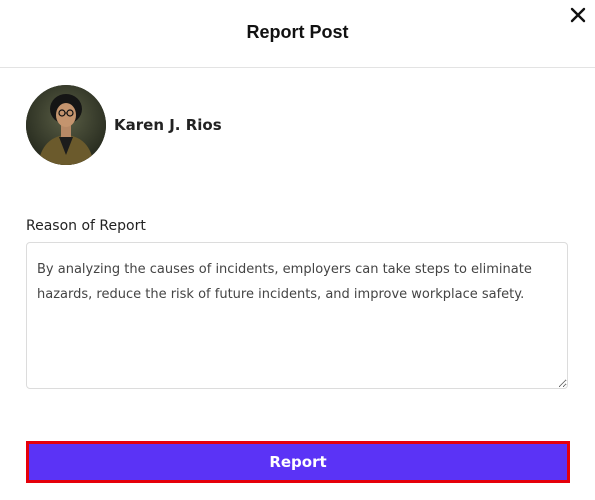 The image size is (595, 500). I want to click on dialog-header: Report Post, so click(297, 34).